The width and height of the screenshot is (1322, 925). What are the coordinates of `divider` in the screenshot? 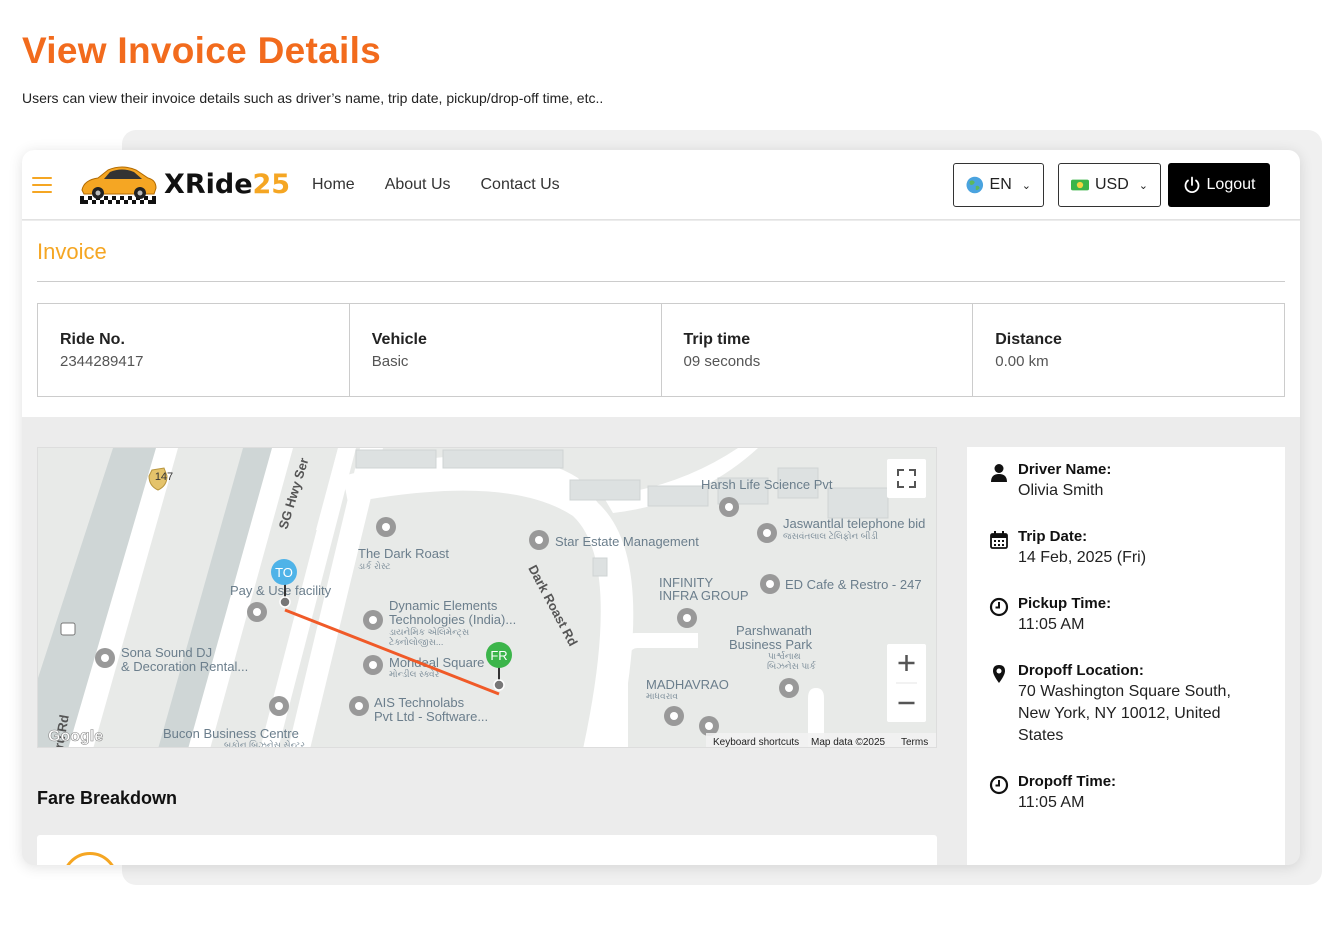 It's located at (661, 281).